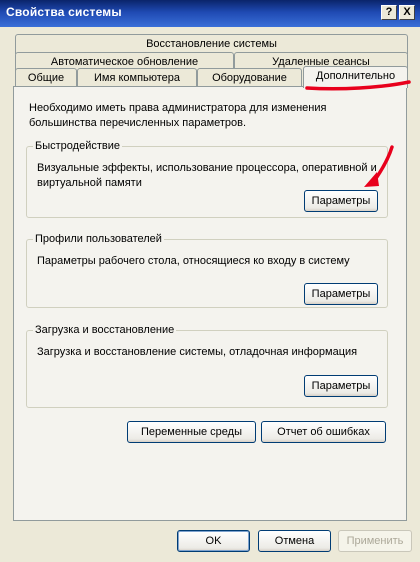 This screenshot has height=562, width=420. What do you see at coordinates (407, 12) in the screenshot?
I see `close-button: X` at bounding box center [407, 12].